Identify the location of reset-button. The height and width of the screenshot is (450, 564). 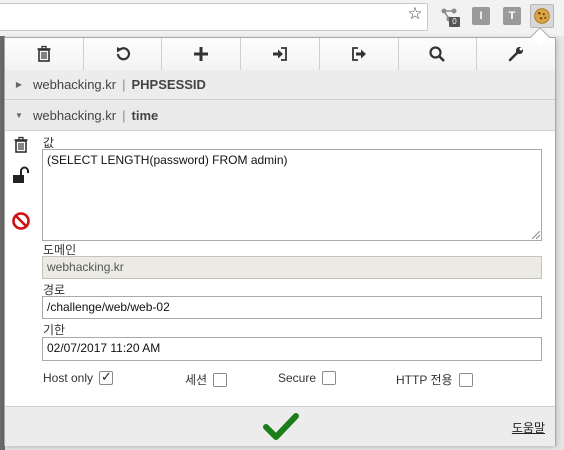
(123, 54).